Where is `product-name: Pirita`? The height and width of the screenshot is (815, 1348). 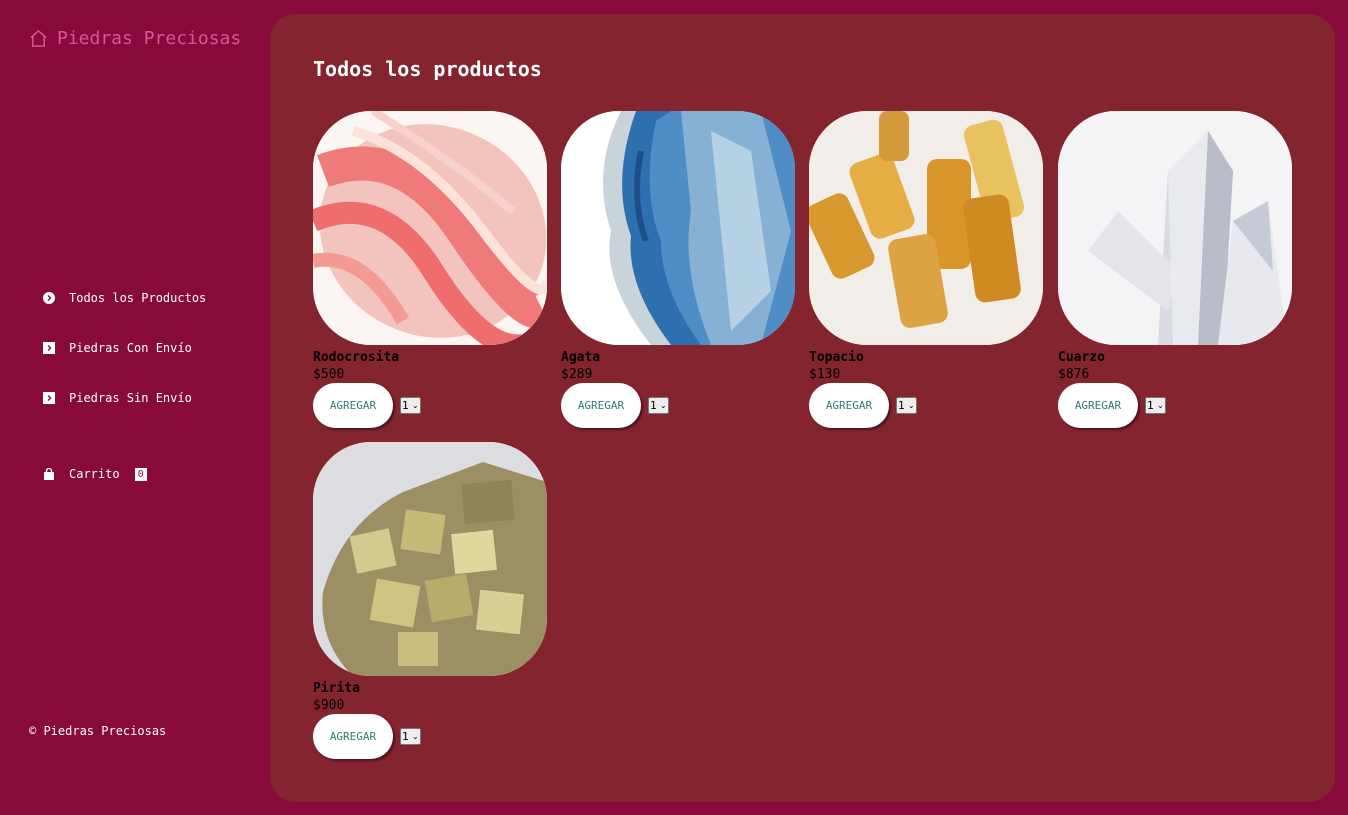 product-name: Pirita is located at coordinates (336, 688).